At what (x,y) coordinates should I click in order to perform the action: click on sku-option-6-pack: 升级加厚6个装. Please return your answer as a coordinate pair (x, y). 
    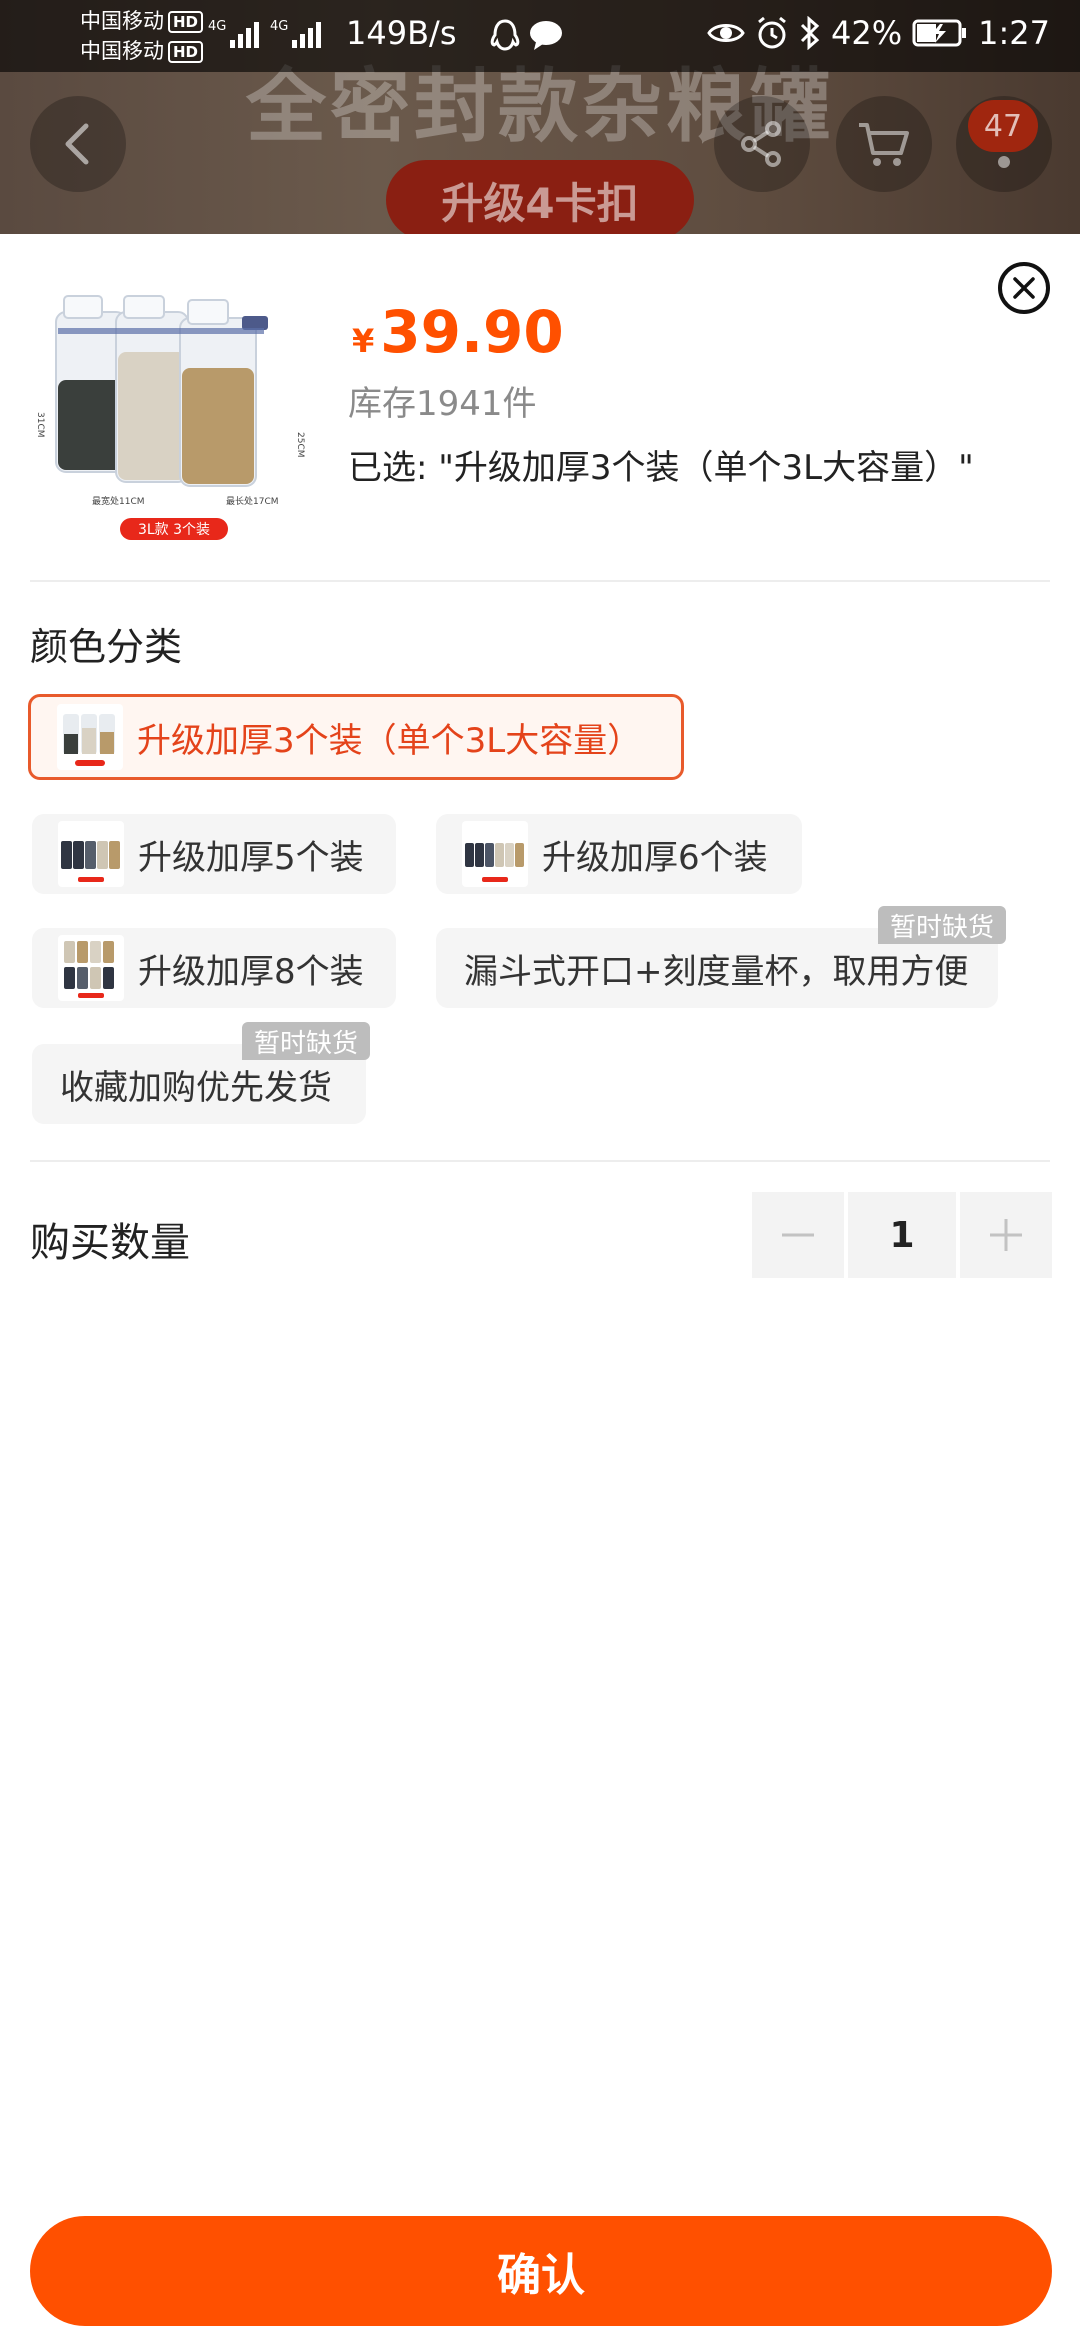
    Looking at the image, I should click on (619, 854).